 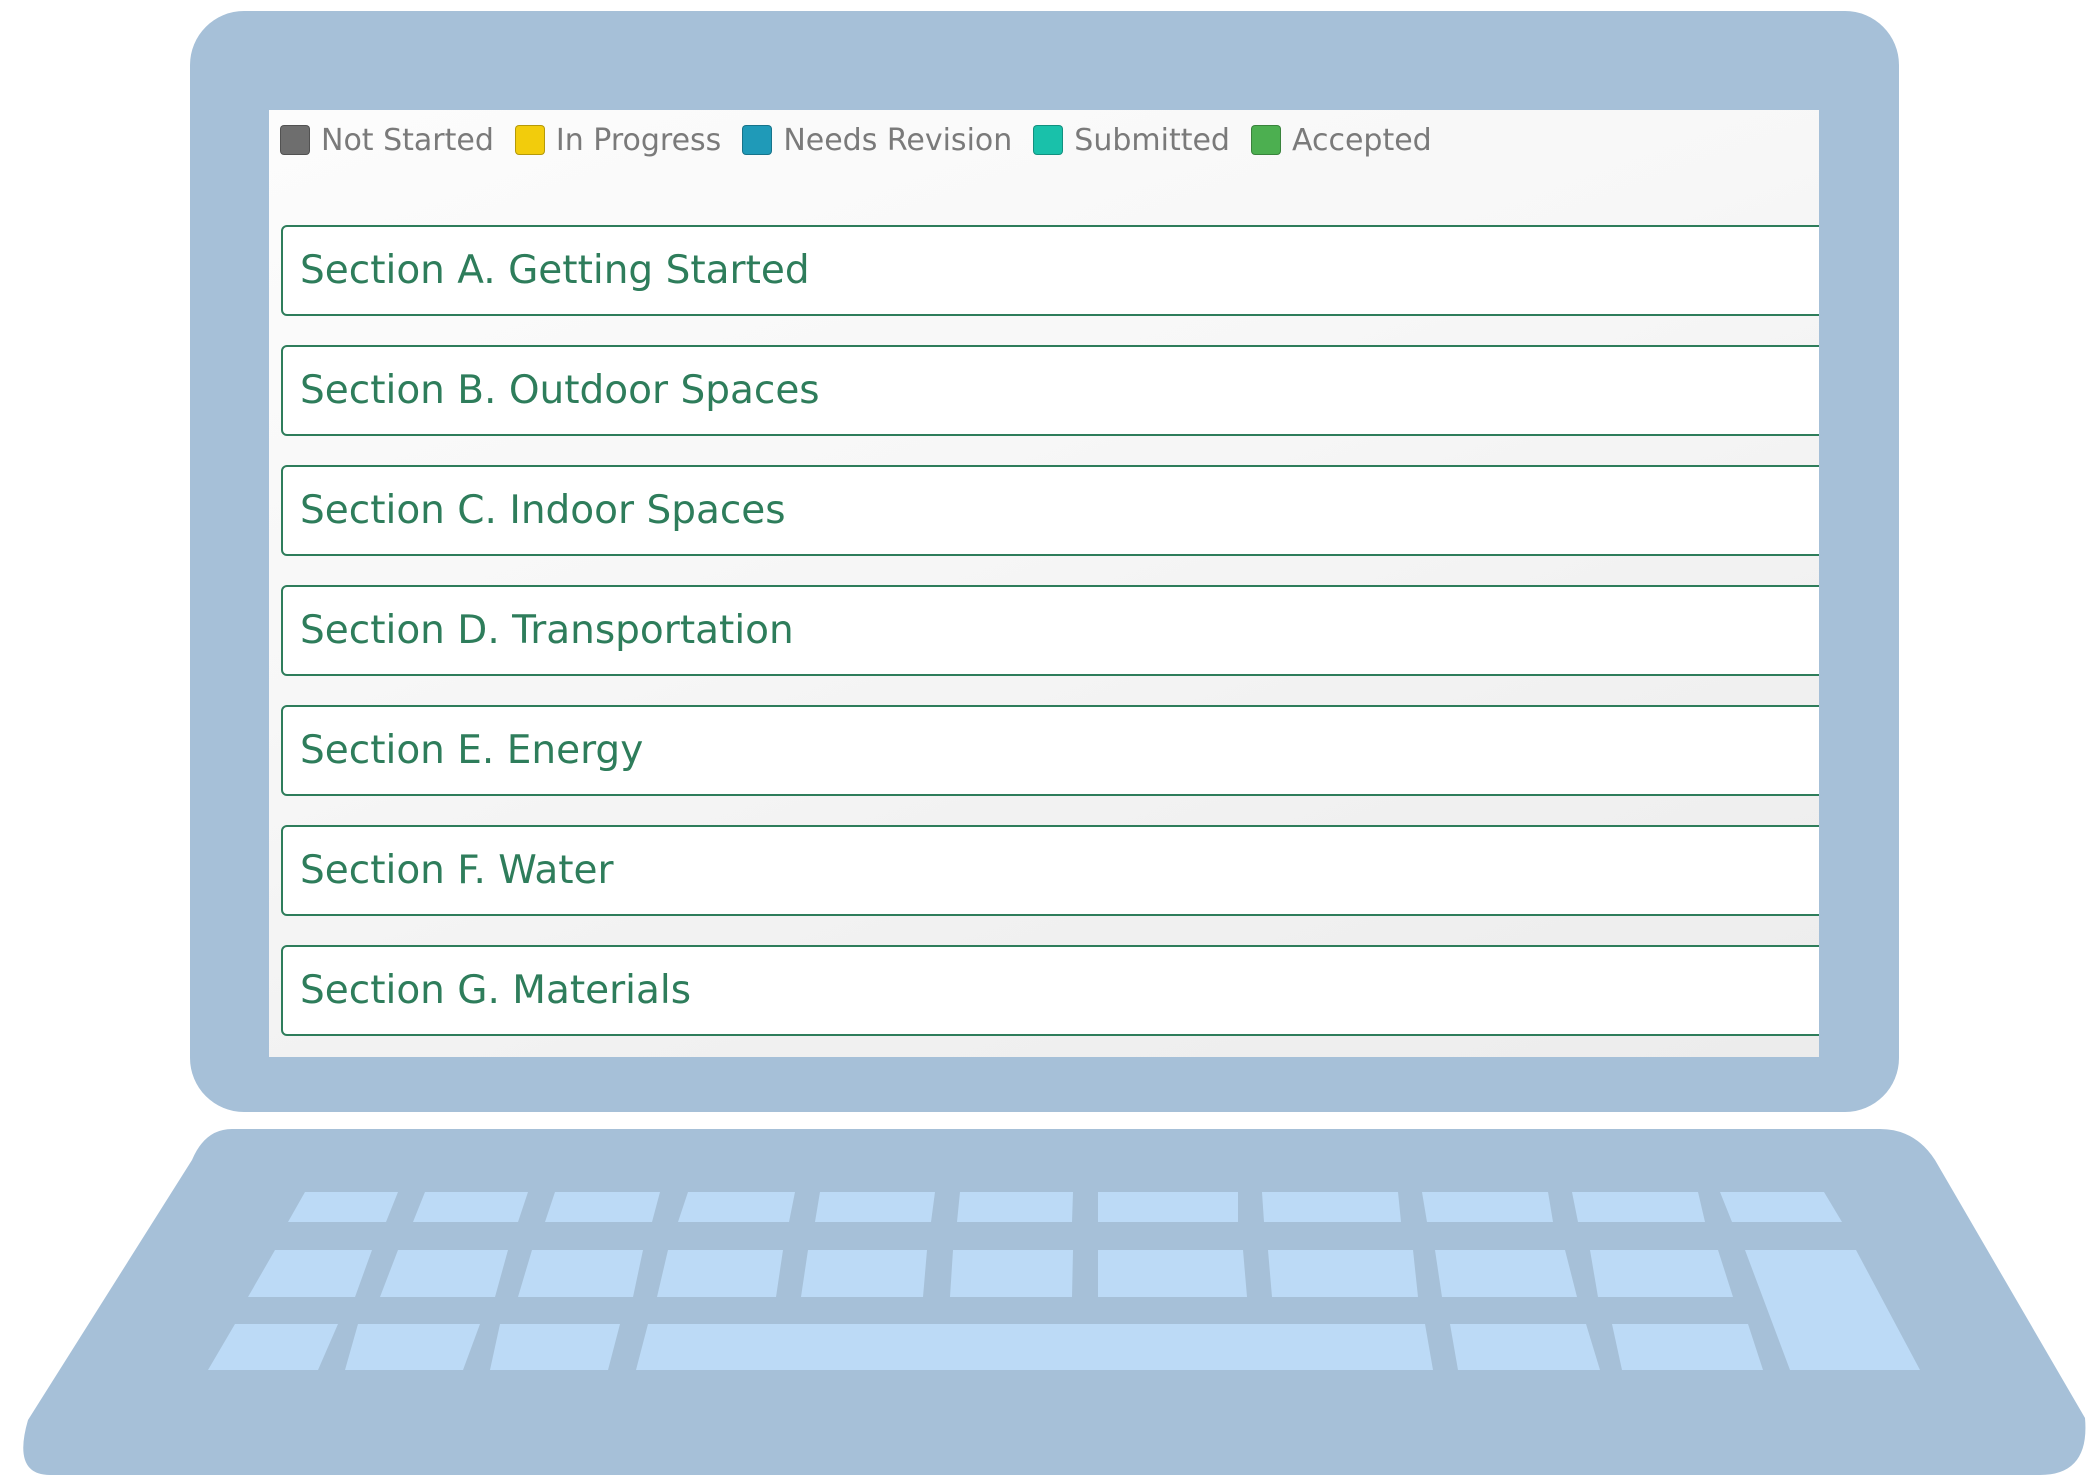 What do you see at coordinates (1265, 140) in the screenshot?
I see `accepted-swatch` at bounding box center [1265, 140].